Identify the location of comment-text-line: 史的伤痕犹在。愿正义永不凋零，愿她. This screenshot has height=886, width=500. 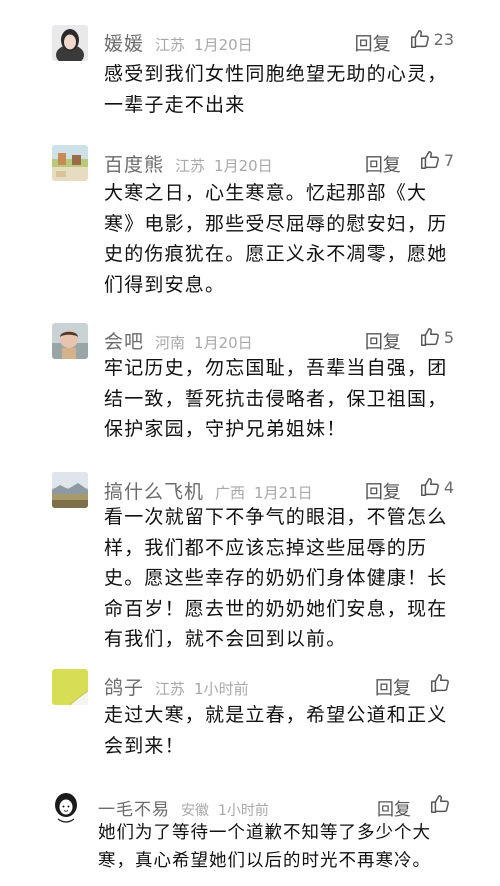
(276, 254).